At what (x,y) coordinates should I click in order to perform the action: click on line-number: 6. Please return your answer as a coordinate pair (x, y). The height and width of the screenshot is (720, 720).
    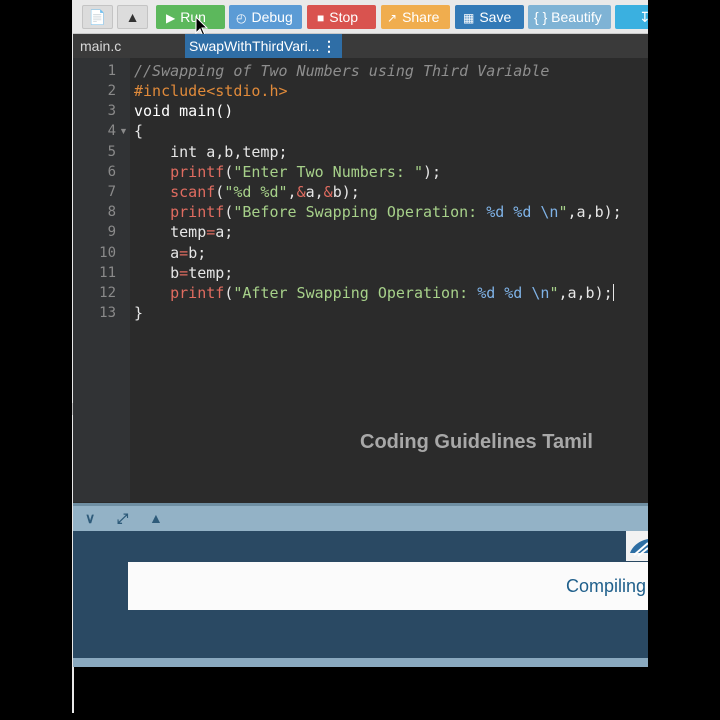
    Looking at the image, I should click on (111, 172).